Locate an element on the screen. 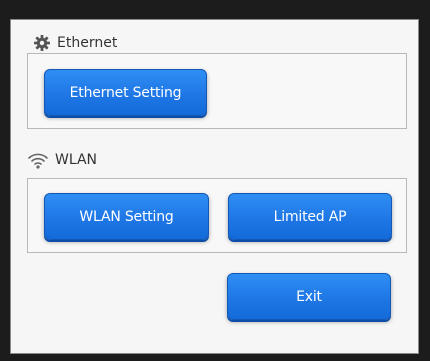 The height and width of the screenshot is (361, 430). gear-icon is located at coordinates (42, 43).